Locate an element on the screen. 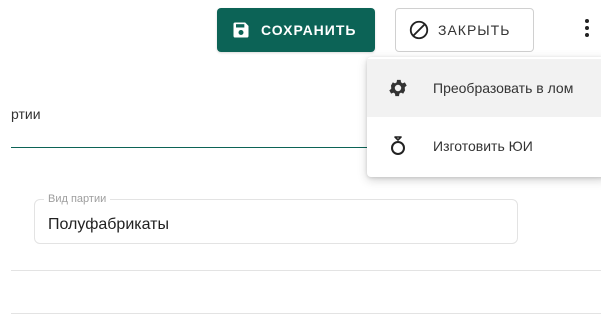 The width and height of the screenshot is (601, 315). gear-icon is located at coordinates (398, 88).